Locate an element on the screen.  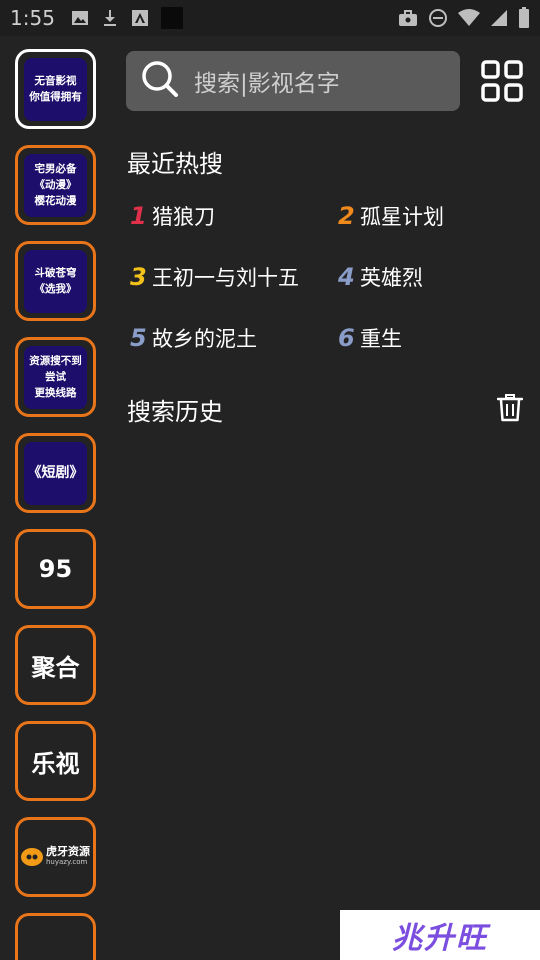
sidebar-item-partial is located at coordinates (55, 936).